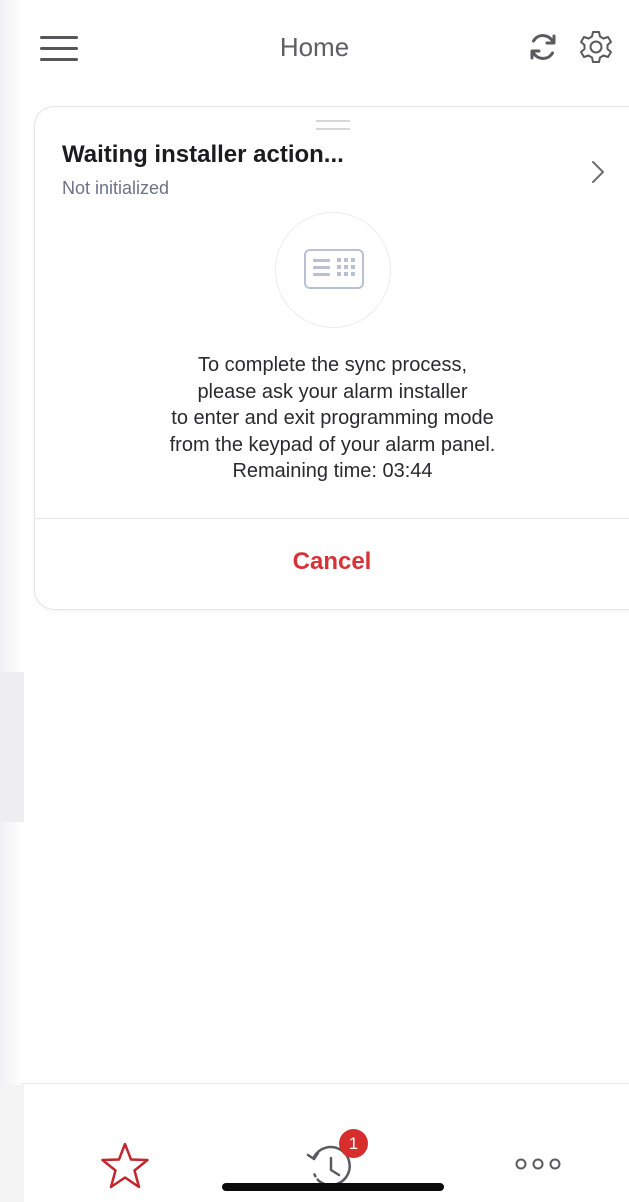 This screenshot has width=629, height=1202. Describe the element at coordinates (314, 48) in the screenshot. I see `header-bar: Home` at that location.